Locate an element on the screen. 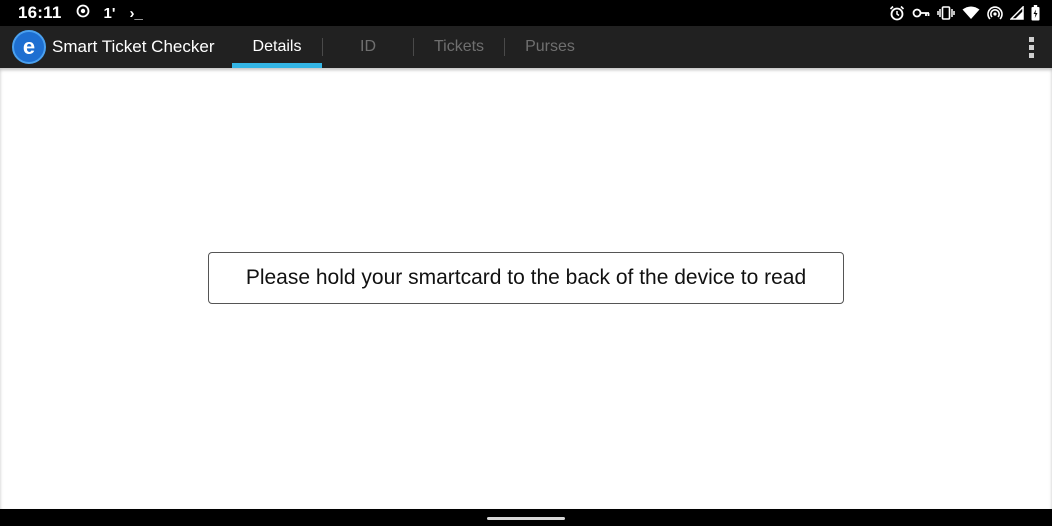 Image resolution: width=1052 pixels, height=526 pixels. status-left: 16:11 1' ›_ is located at coordinates (80, 13).